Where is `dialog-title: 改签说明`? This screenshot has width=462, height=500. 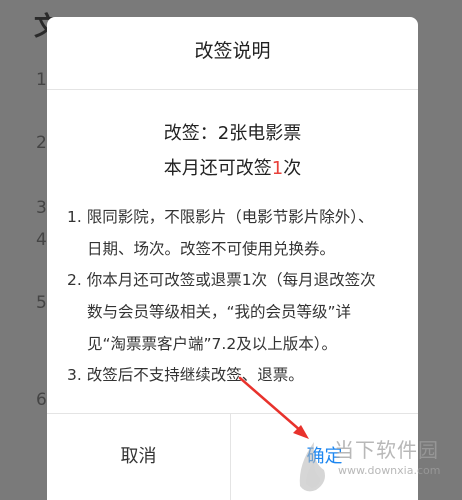
dialog-title: 改签说明 is located at coordinates (232, 51).